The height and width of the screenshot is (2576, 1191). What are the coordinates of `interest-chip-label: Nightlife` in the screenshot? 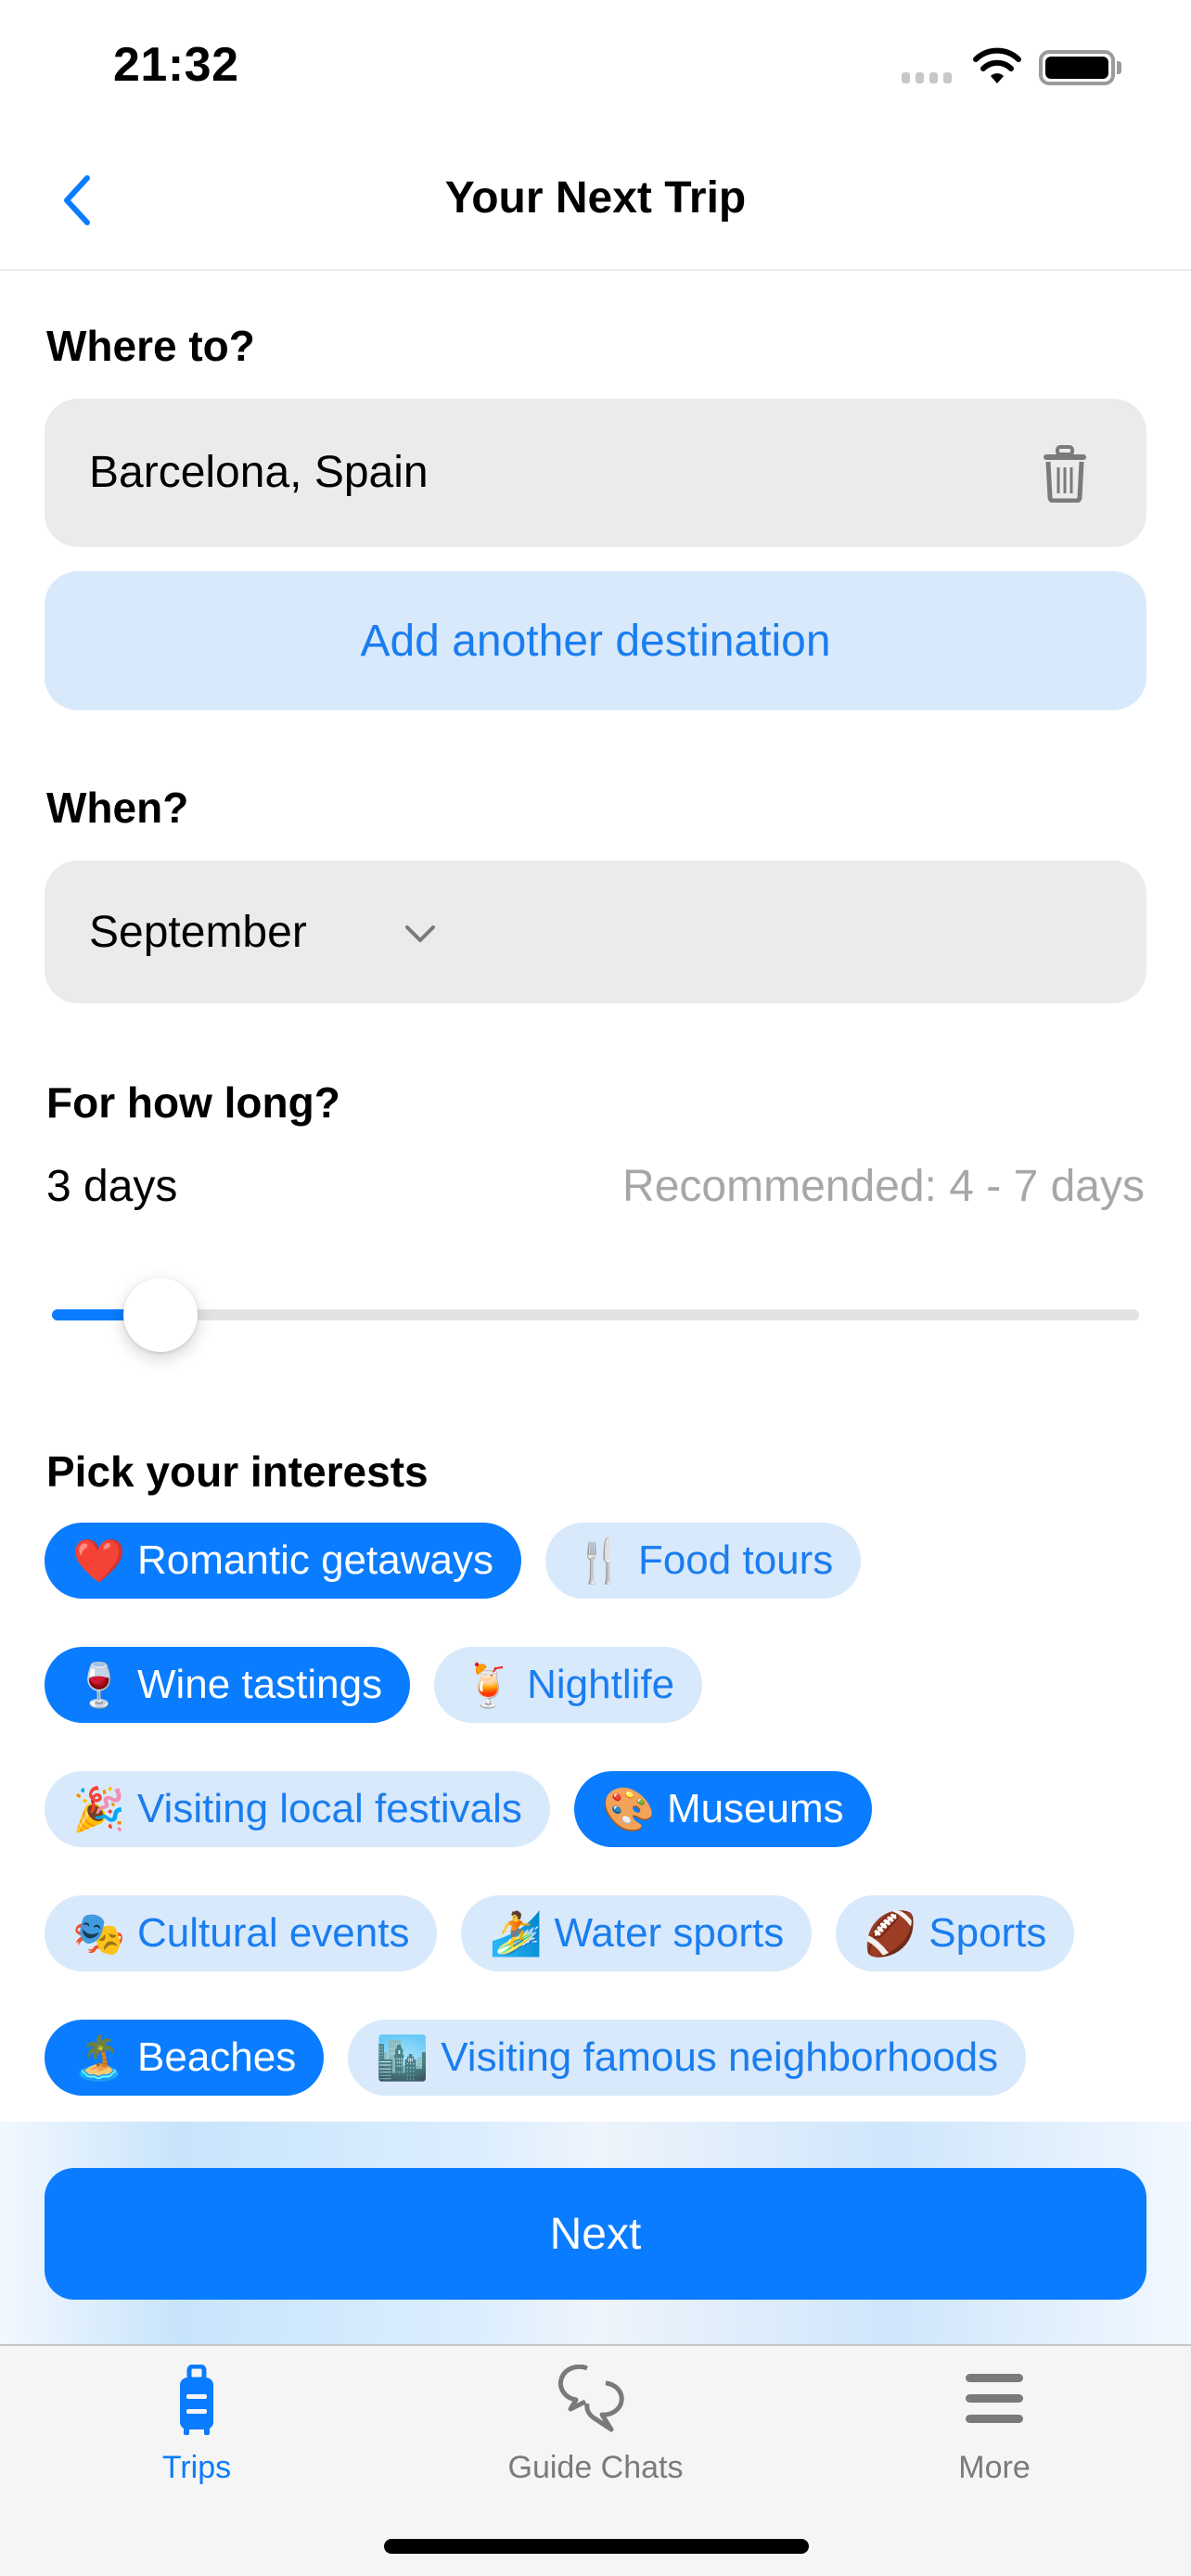 It's located at (601, 1685).